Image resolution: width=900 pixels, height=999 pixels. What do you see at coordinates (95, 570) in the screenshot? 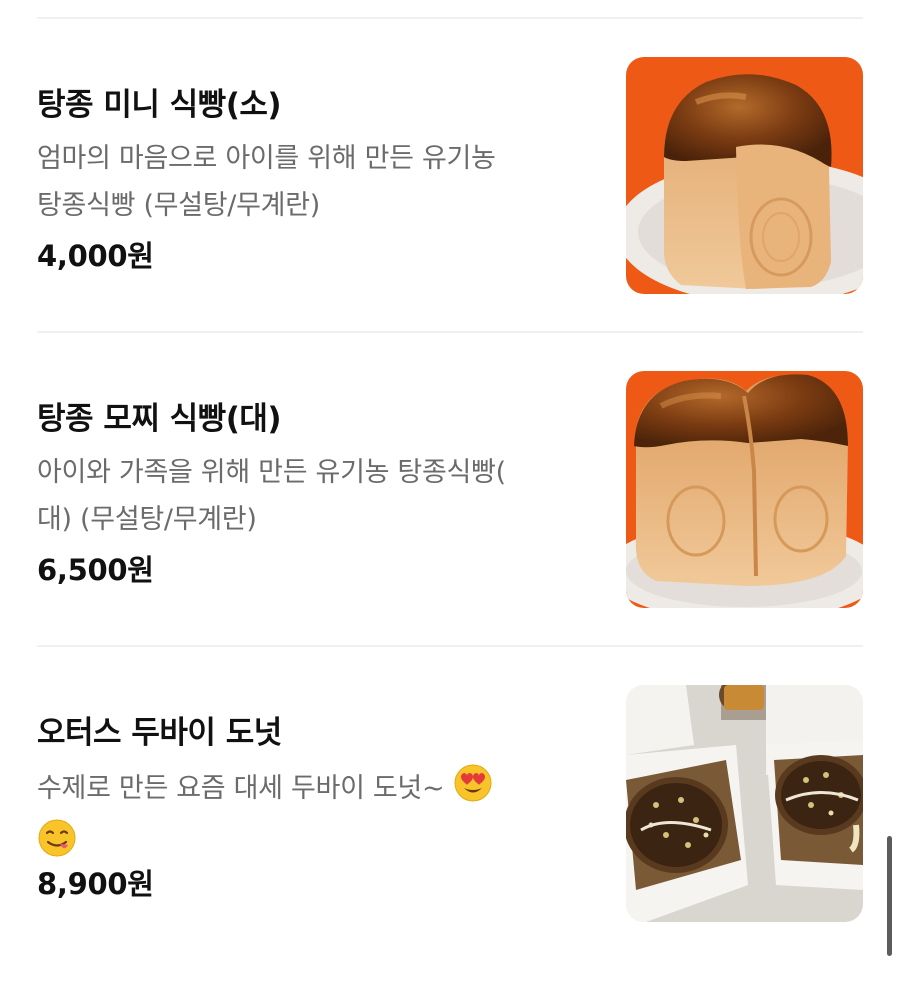
I see `menu-item-price: 6,500원` at bounding box center [95, 570].